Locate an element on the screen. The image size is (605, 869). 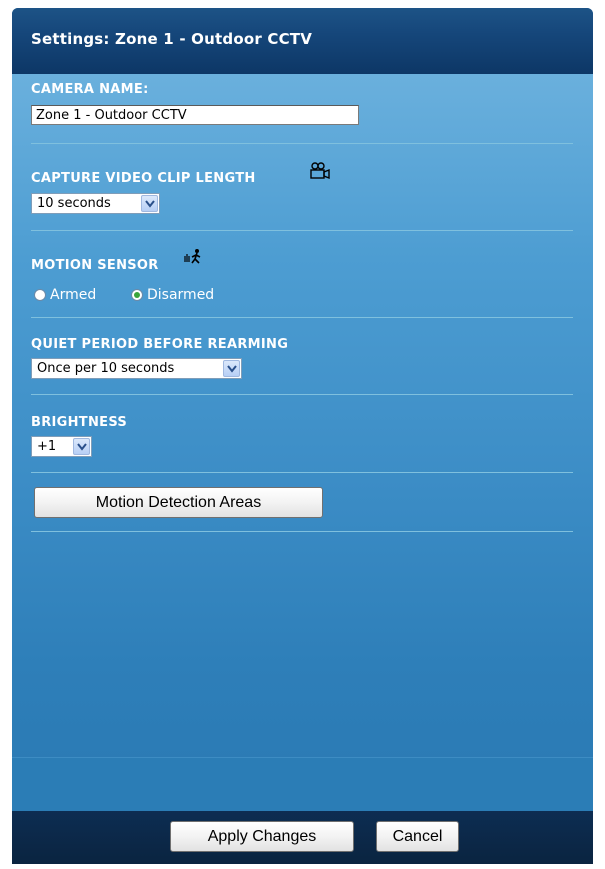
action-footer: Apply Changes Cancel is located at coordinates (302, 837).